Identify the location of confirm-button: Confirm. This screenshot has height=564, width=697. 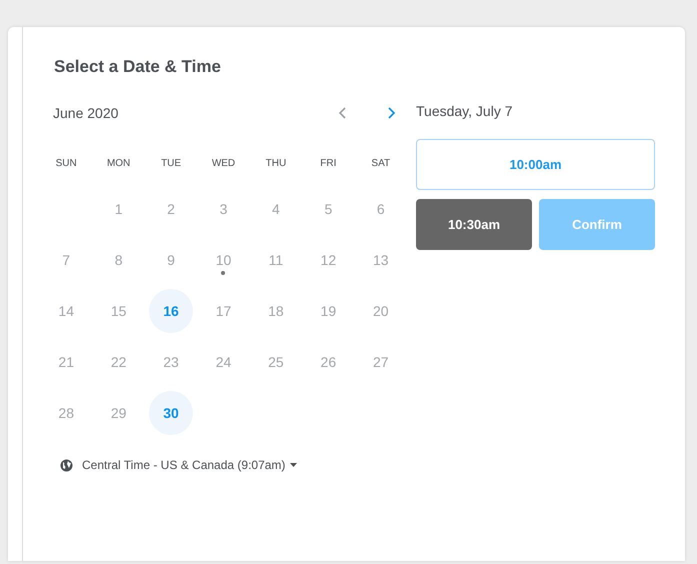
(597, 224).